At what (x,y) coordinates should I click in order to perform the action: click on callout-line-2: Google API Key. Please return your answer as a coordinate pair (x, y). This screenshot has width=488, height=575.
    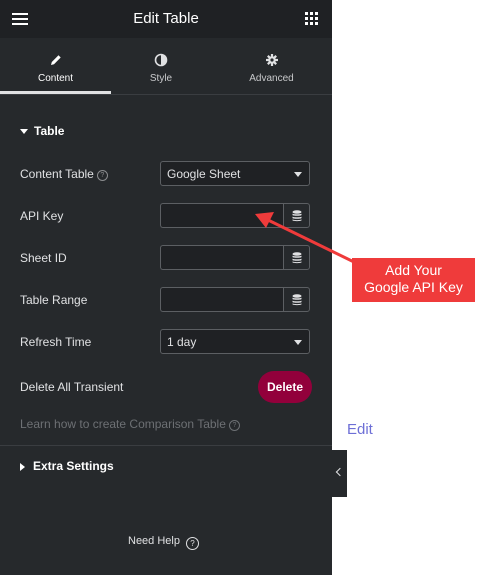
    Looking at the image, I should click on (413, 287).